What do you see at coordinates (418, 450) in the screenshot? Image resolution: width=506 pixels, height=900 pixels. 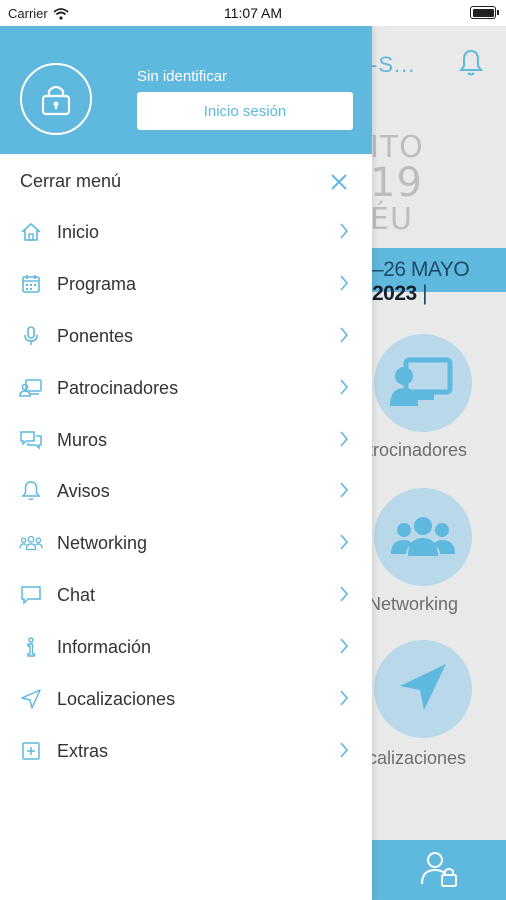 I see `bg-tile-label-sponsors: trocinadores` at bounding box center [418, 450].